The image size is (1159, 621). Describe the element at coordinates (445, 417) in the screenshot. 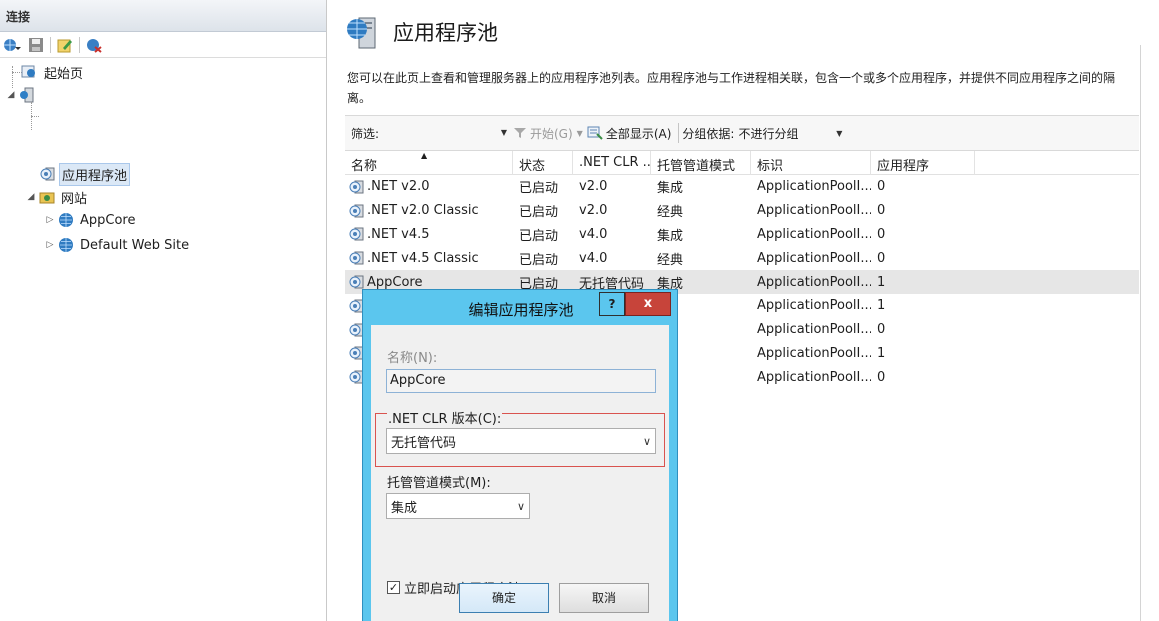

I see `clr-version-label: .NET CLR 版本(C):` at that location.